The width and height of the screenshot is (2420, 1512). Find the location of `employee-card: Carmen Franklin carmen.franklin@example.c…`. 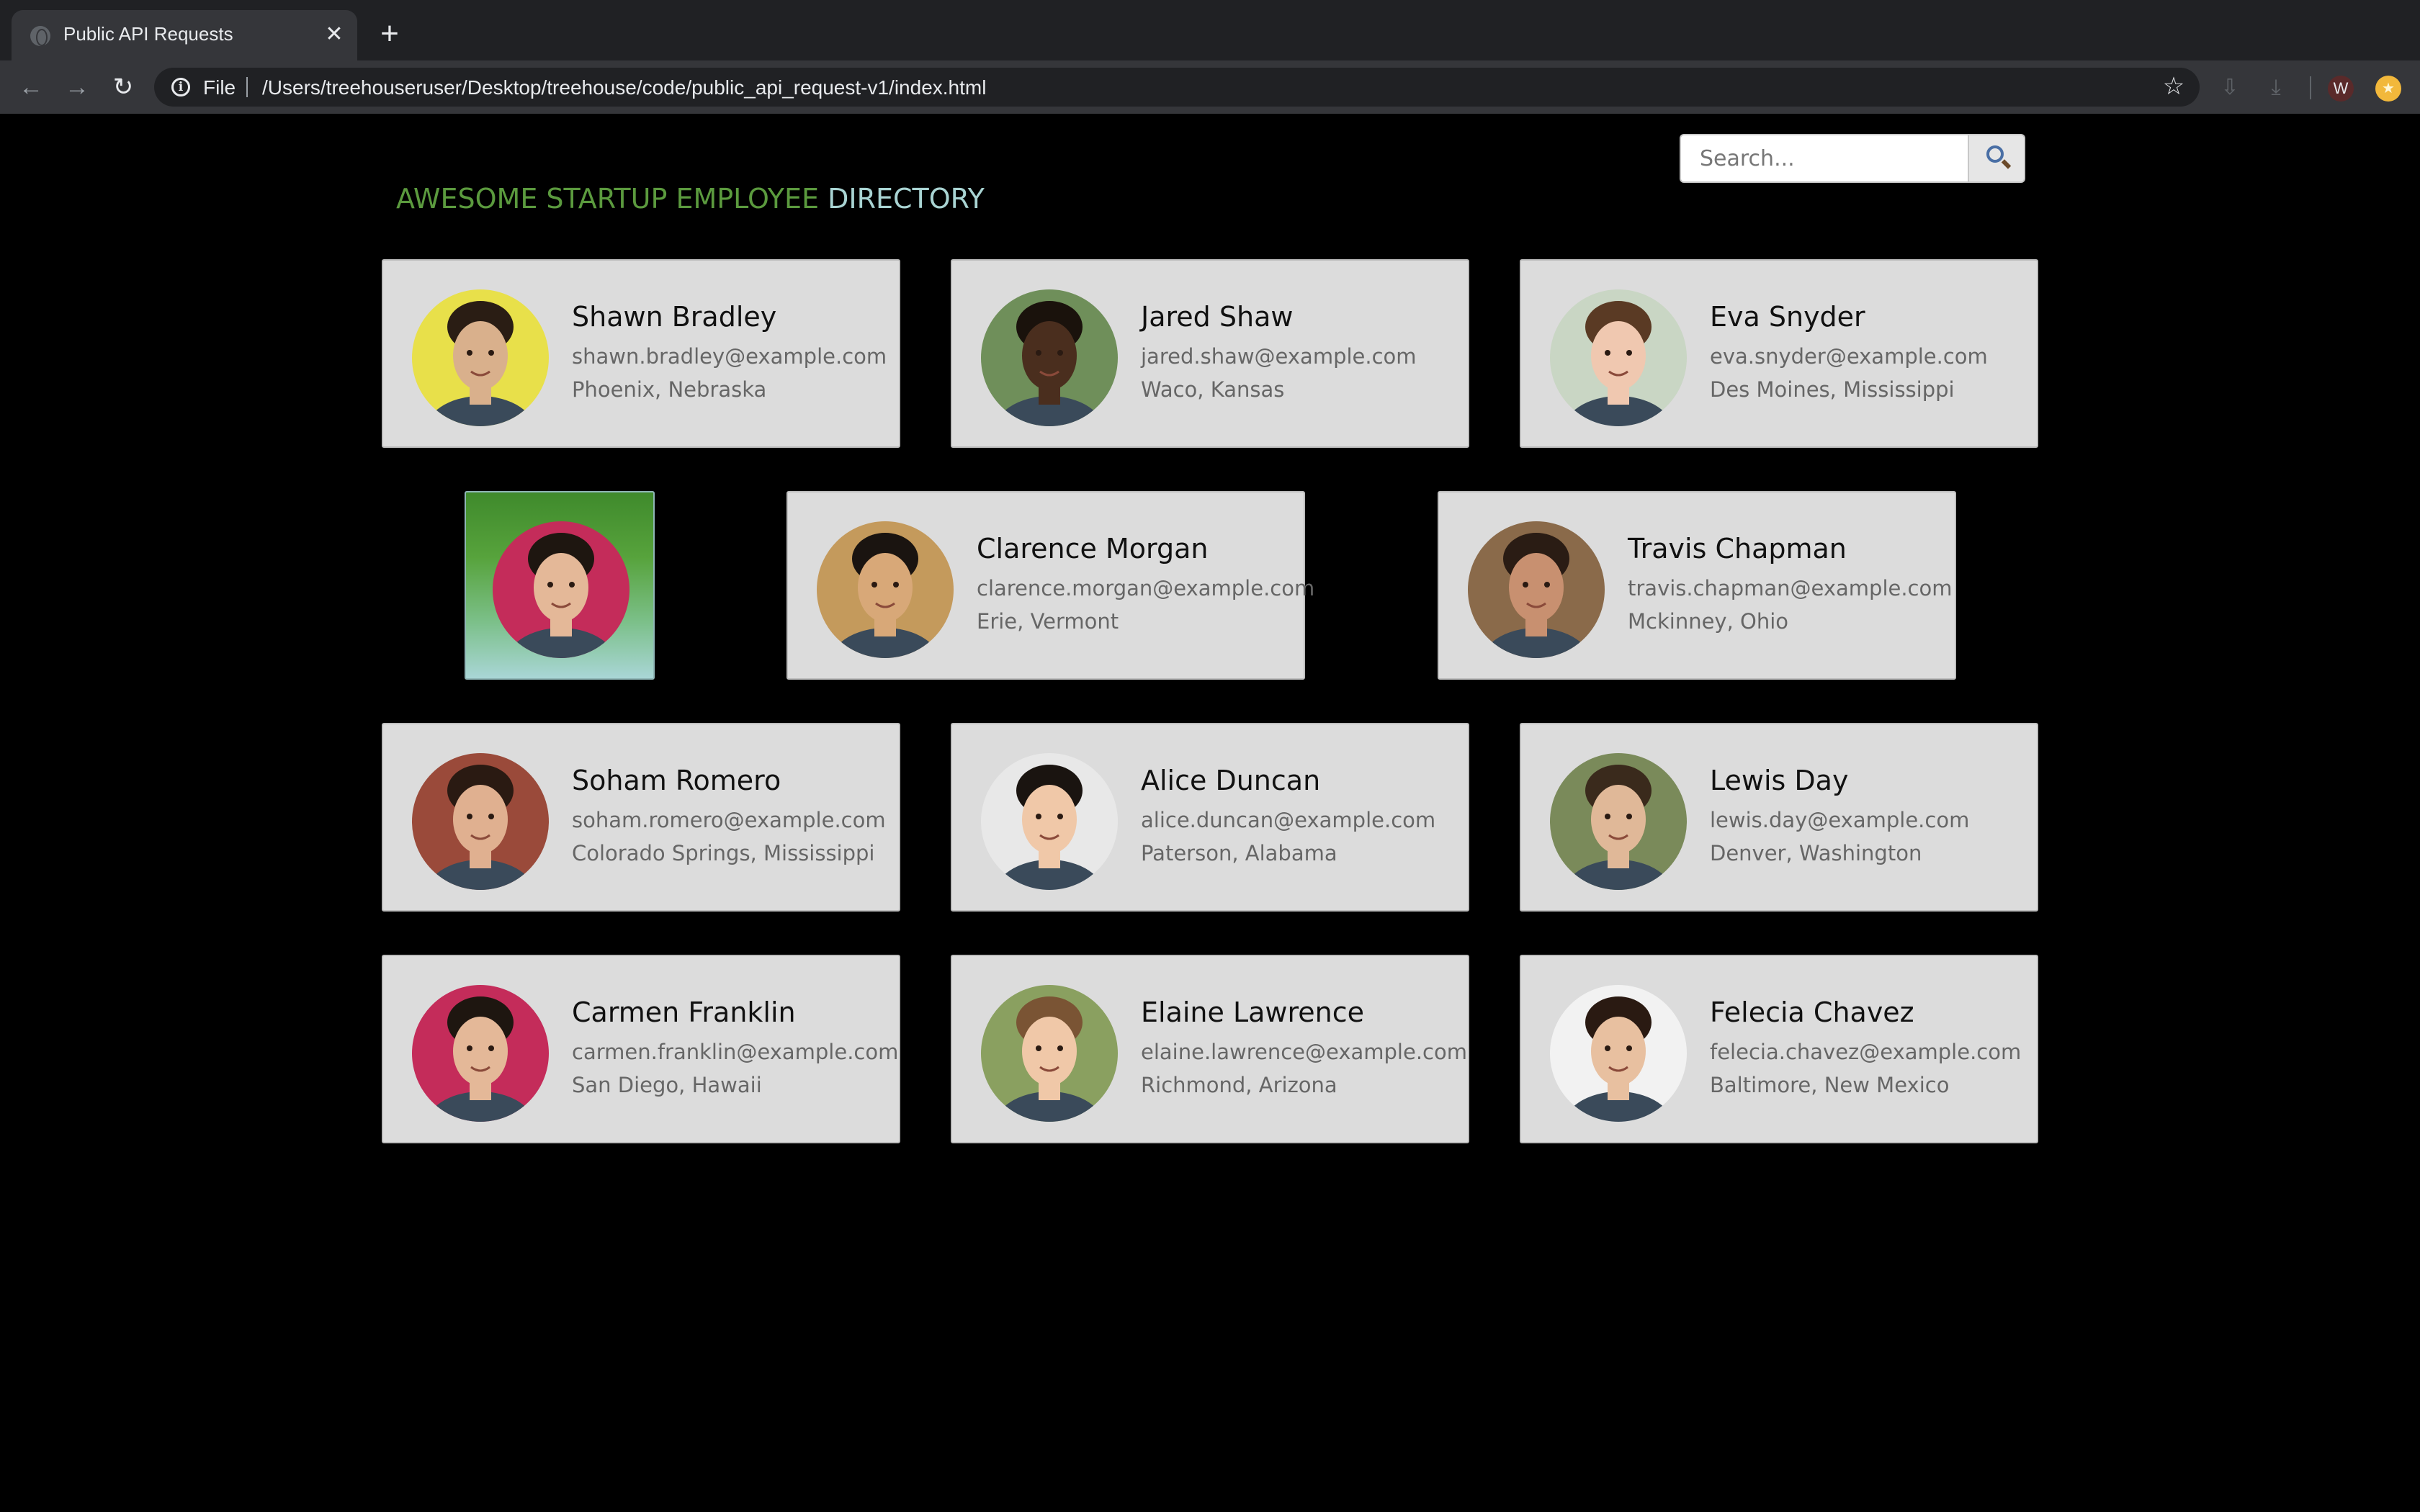

employee-card: Carmen Franklin carmen.franklin@example.c… is located at coordinates (641, 1049).